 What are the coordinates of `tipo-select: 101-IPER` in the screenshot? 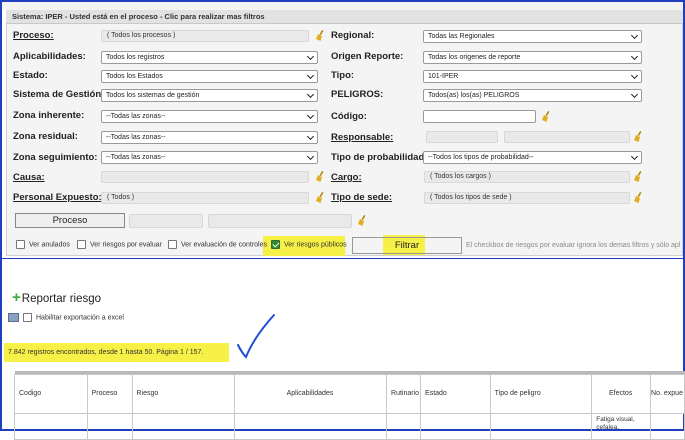 It's located at (532, 76).